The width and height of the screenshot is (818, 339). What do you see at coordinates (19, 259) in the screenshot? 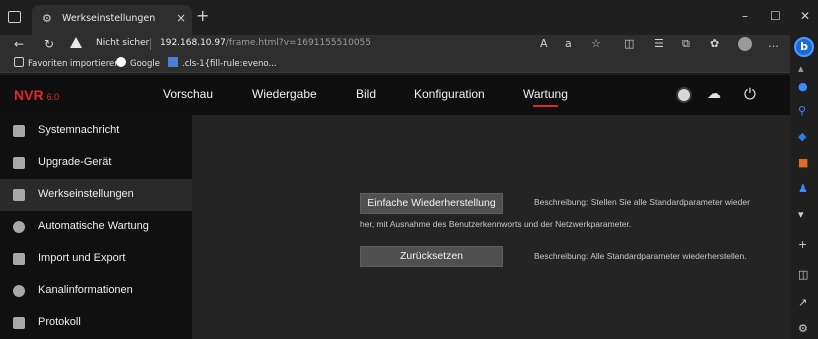
I see `import-export-icon` at bounding box center [19, 259].